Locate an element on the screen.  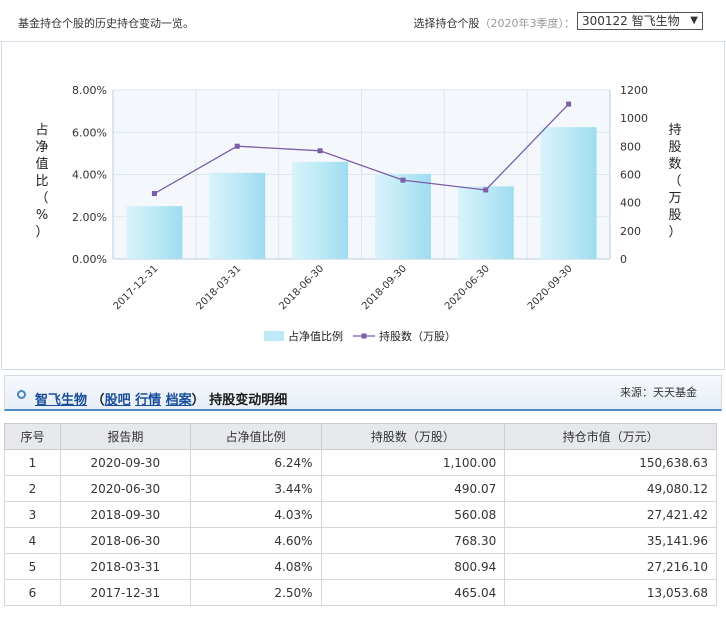
cell-index: 6 is located at coordinates (32, 592).